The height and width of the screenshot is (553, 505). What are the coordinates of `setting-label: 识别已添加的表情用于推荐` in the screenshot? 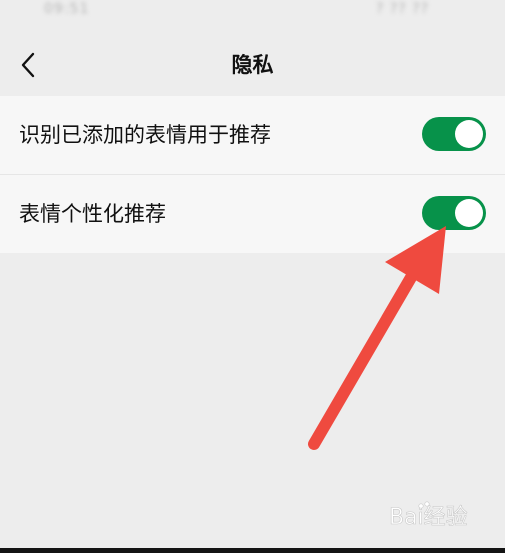 It's located at (145, 135).